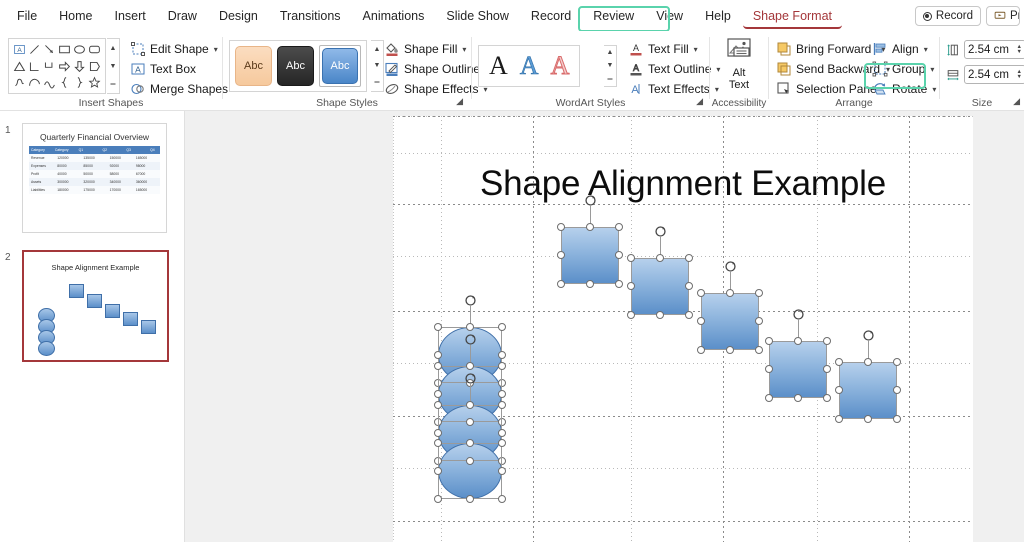 The width and height of the screenshot is (1024, 542). Describe the element at coordinates (310, 16) in the screenshot. I see `tab-transitions: Transitions` at that location.